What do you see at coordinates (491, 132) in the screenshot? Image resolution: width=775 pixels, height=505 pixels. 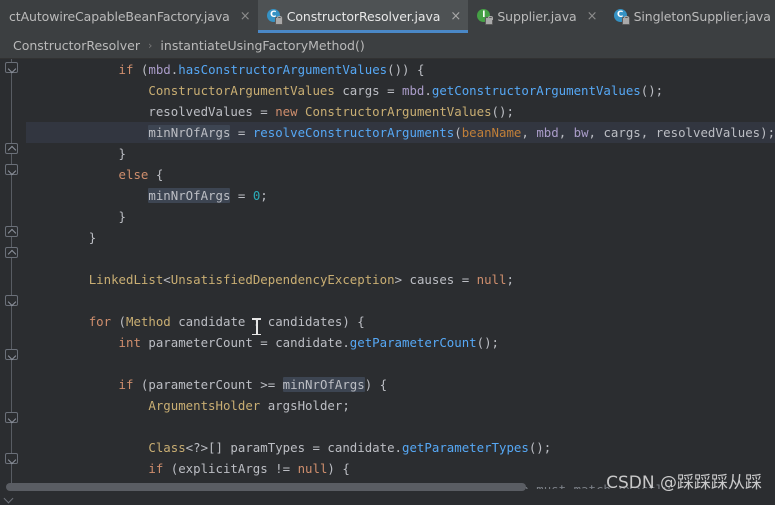 I see `code-token: beanName` at bounding box center [491, 132].